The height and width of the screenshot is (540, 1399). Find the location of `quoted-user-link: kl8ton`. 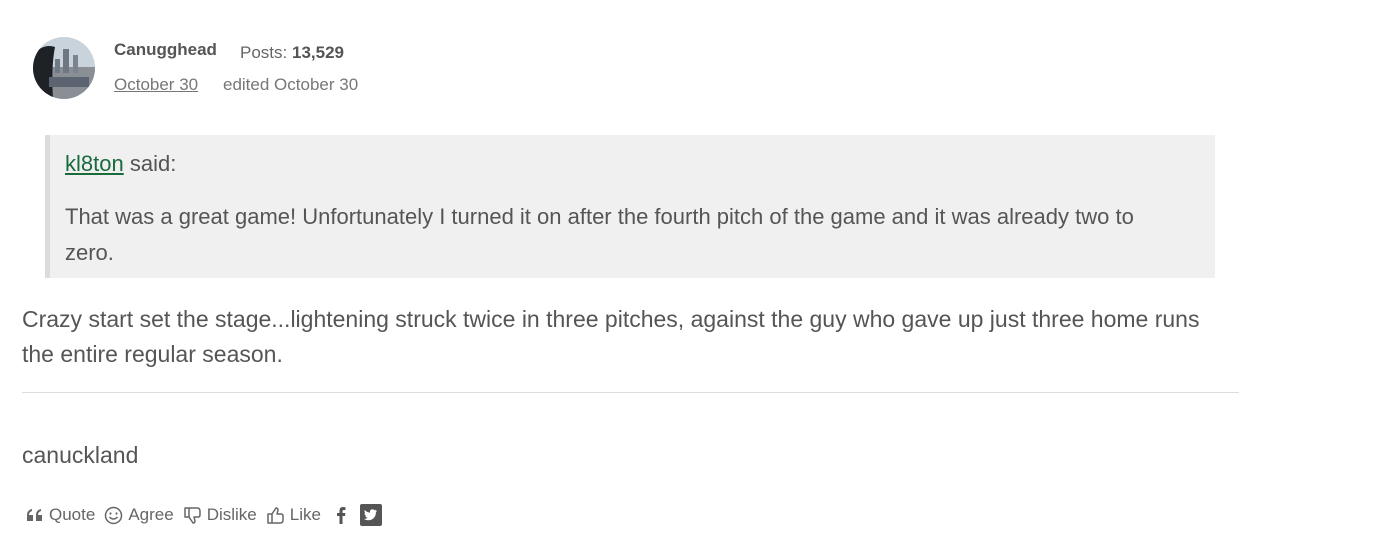

quoted-user-link: kl8ton is located at coordinates (94, 163).